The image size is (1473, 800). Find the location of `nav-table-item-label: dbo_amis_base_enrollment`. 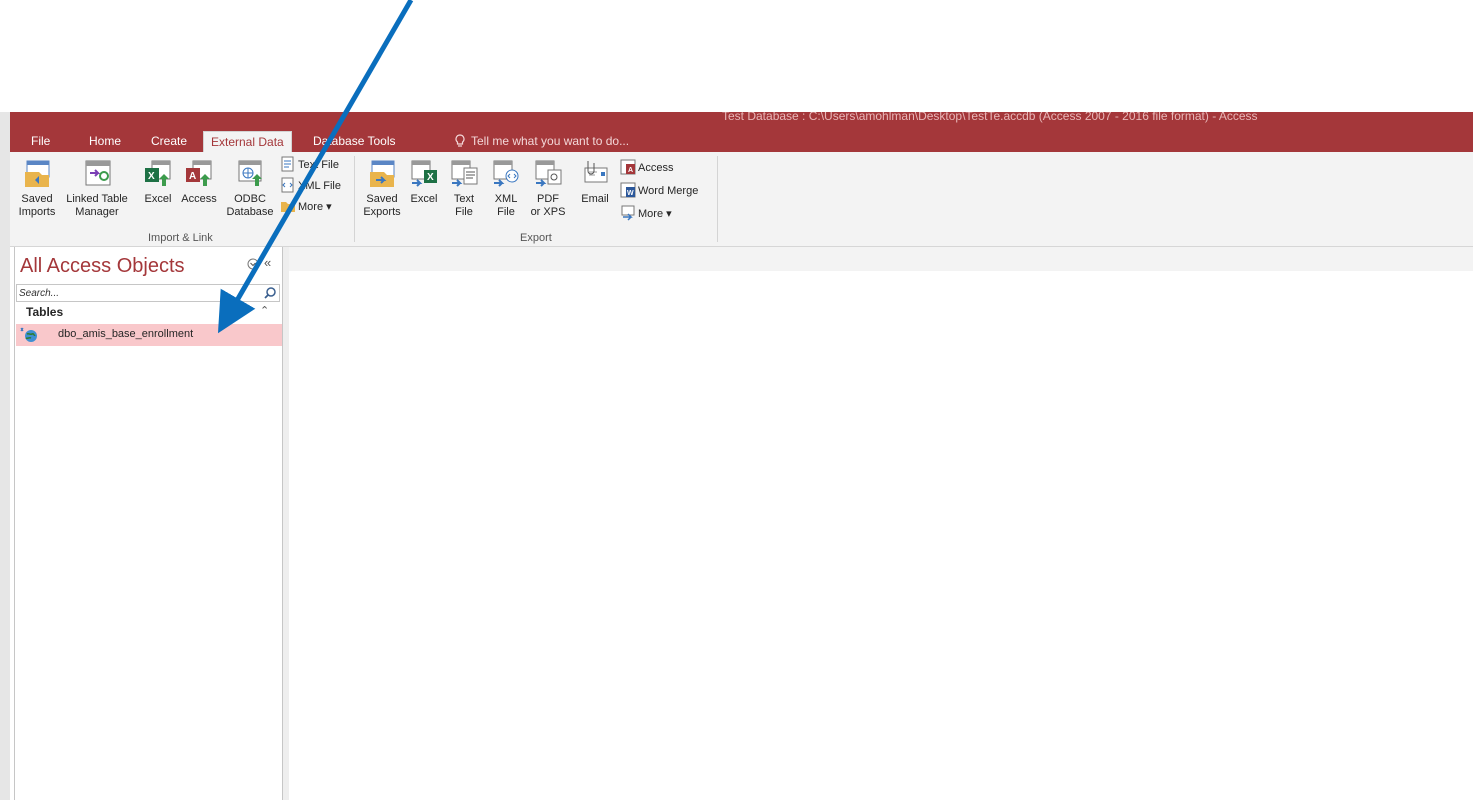

nav-table-item-label: dbo_amis_base_enrollment is located at coordinates (126, 334).